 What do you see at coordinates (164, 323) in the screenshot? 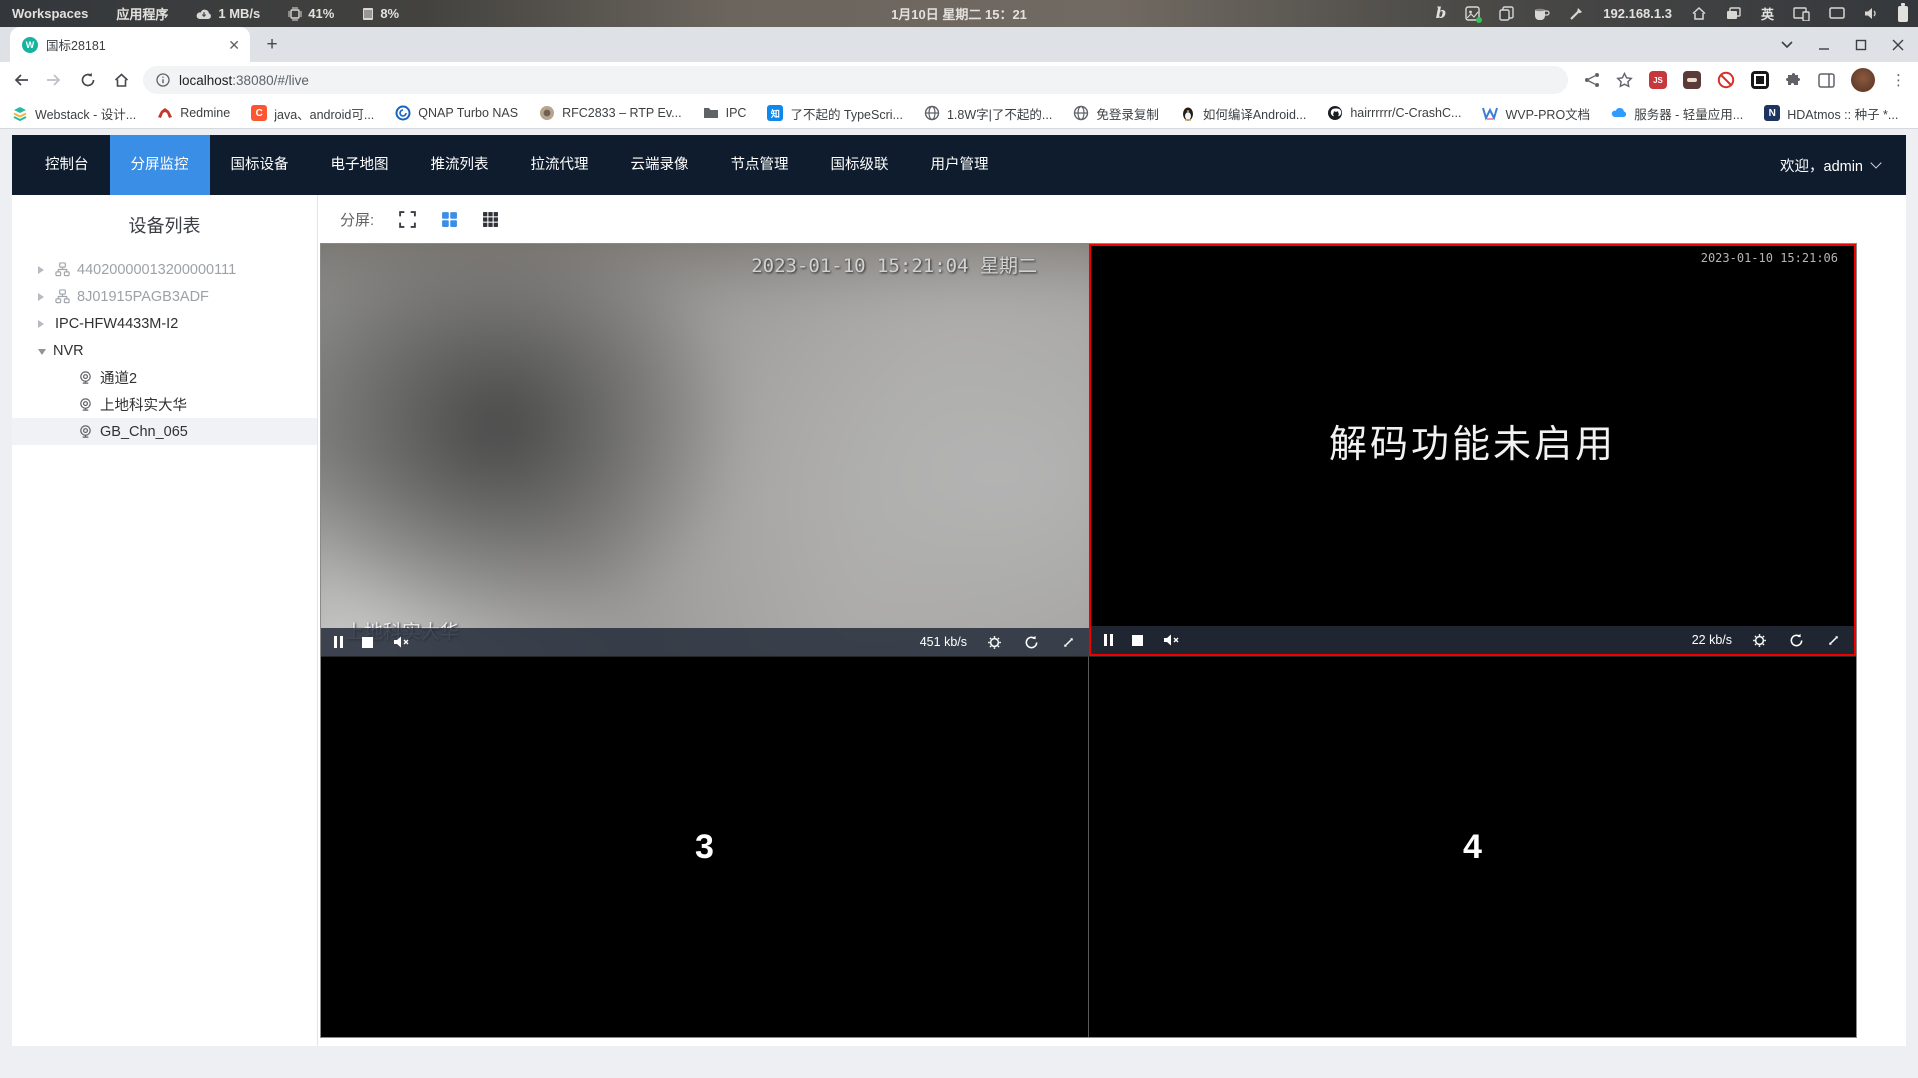
I see `tree-node-device-3: IPC-HFW4433M-I2` at bounding box center [164, 323].